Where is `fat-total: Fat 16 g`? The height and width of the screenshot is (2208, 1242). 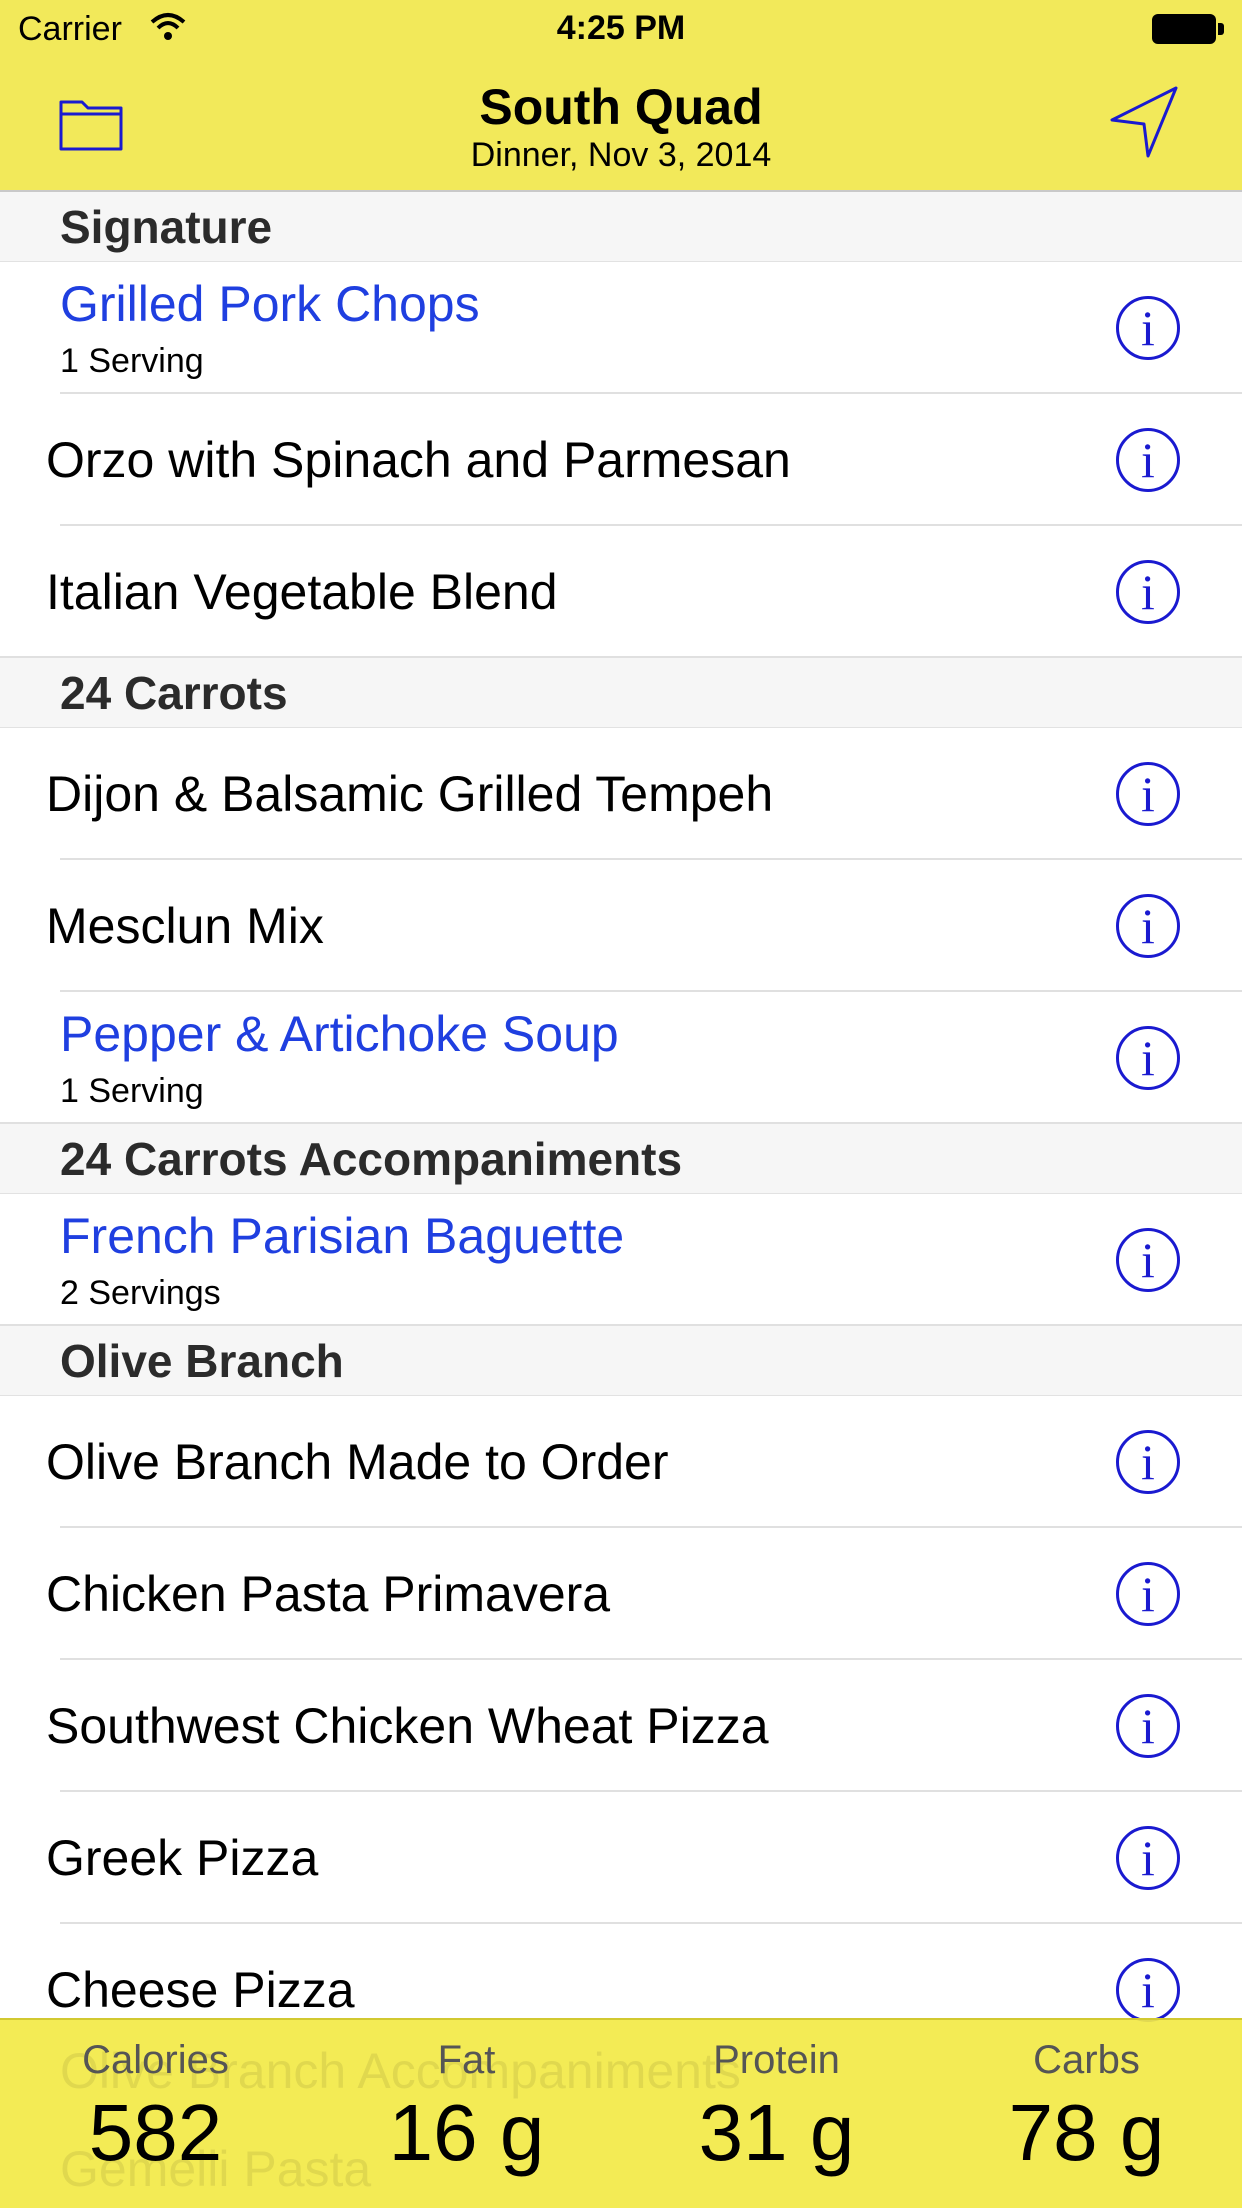
fat-total: Fat 16 g is located at coordinates (466, 2108).